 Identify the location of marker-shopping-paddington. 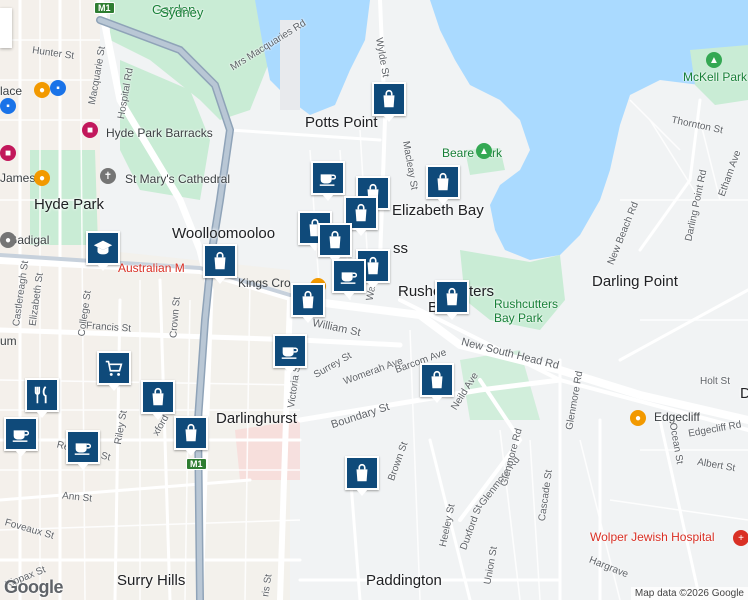
(362, 476).